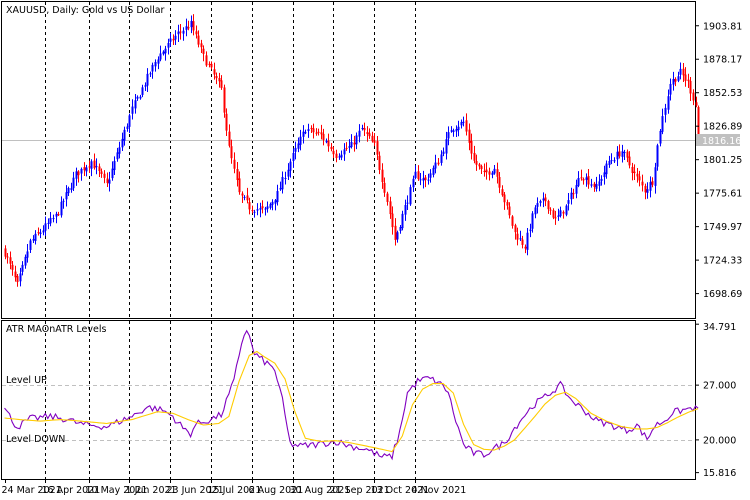 The image size is (750, 500). Describe the element at coordinates (722, 227) in the screenshot. I see `price-tick-label: 1749.97` at that location.